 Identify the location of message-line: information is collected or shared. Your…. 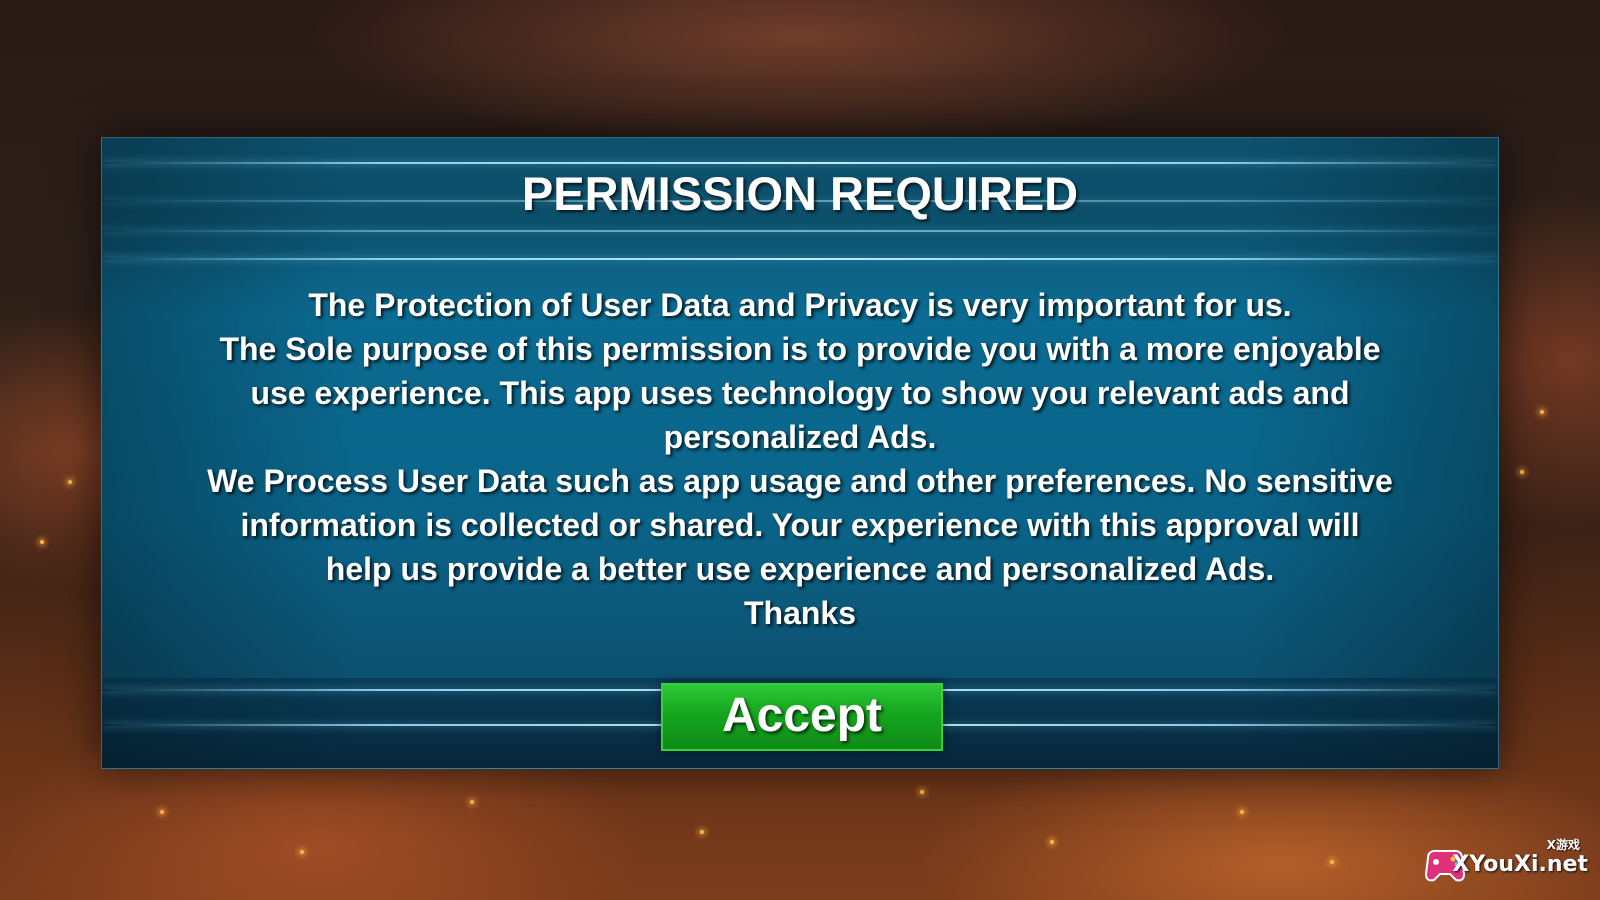
(800, 525).